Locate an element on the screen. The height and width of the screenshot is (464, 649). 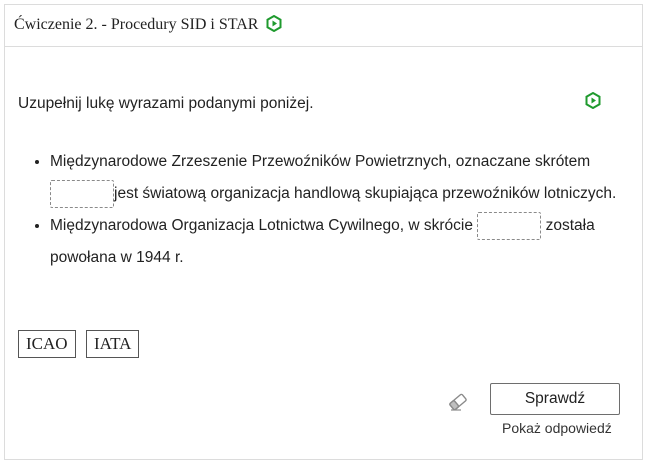
exercise-title-text: Ćwiczenie 2. - Procedury SID i STAR is located at coordinates (136, 24).